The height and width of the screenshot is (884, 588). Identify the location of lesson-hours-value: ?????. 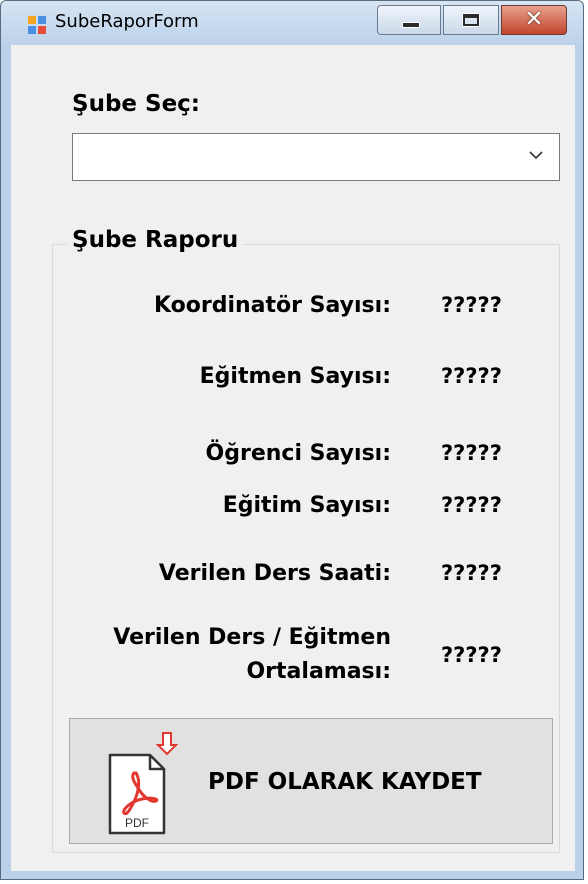
(471, 573).